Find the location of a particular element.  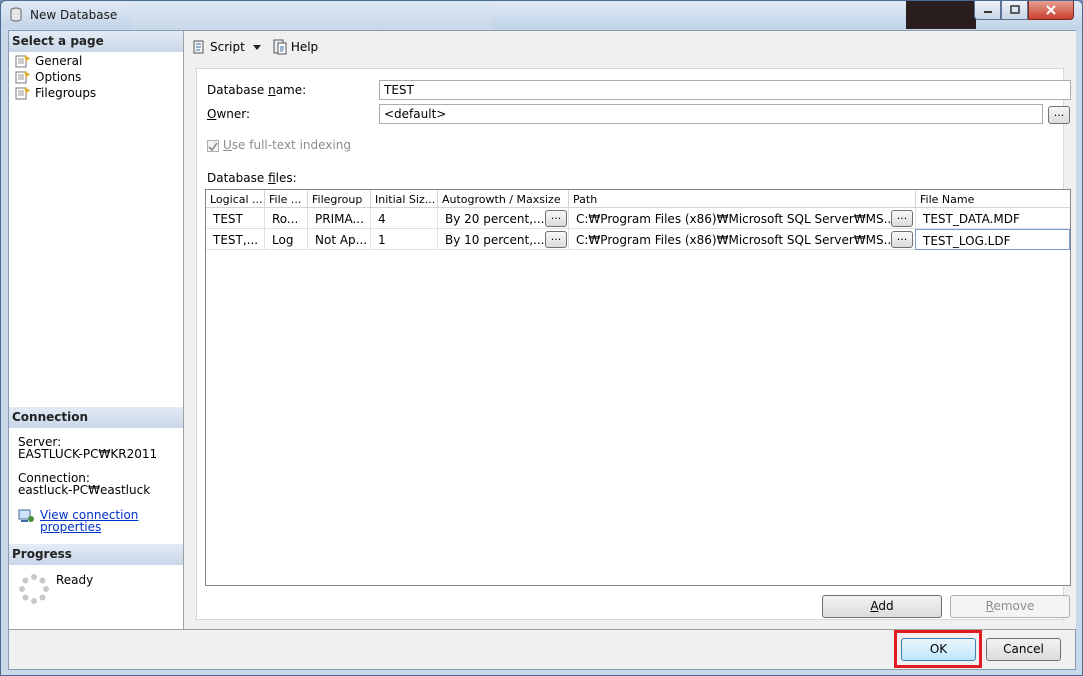

view-connection-properties-link: View connection properties is located at coordinates (89, 521).